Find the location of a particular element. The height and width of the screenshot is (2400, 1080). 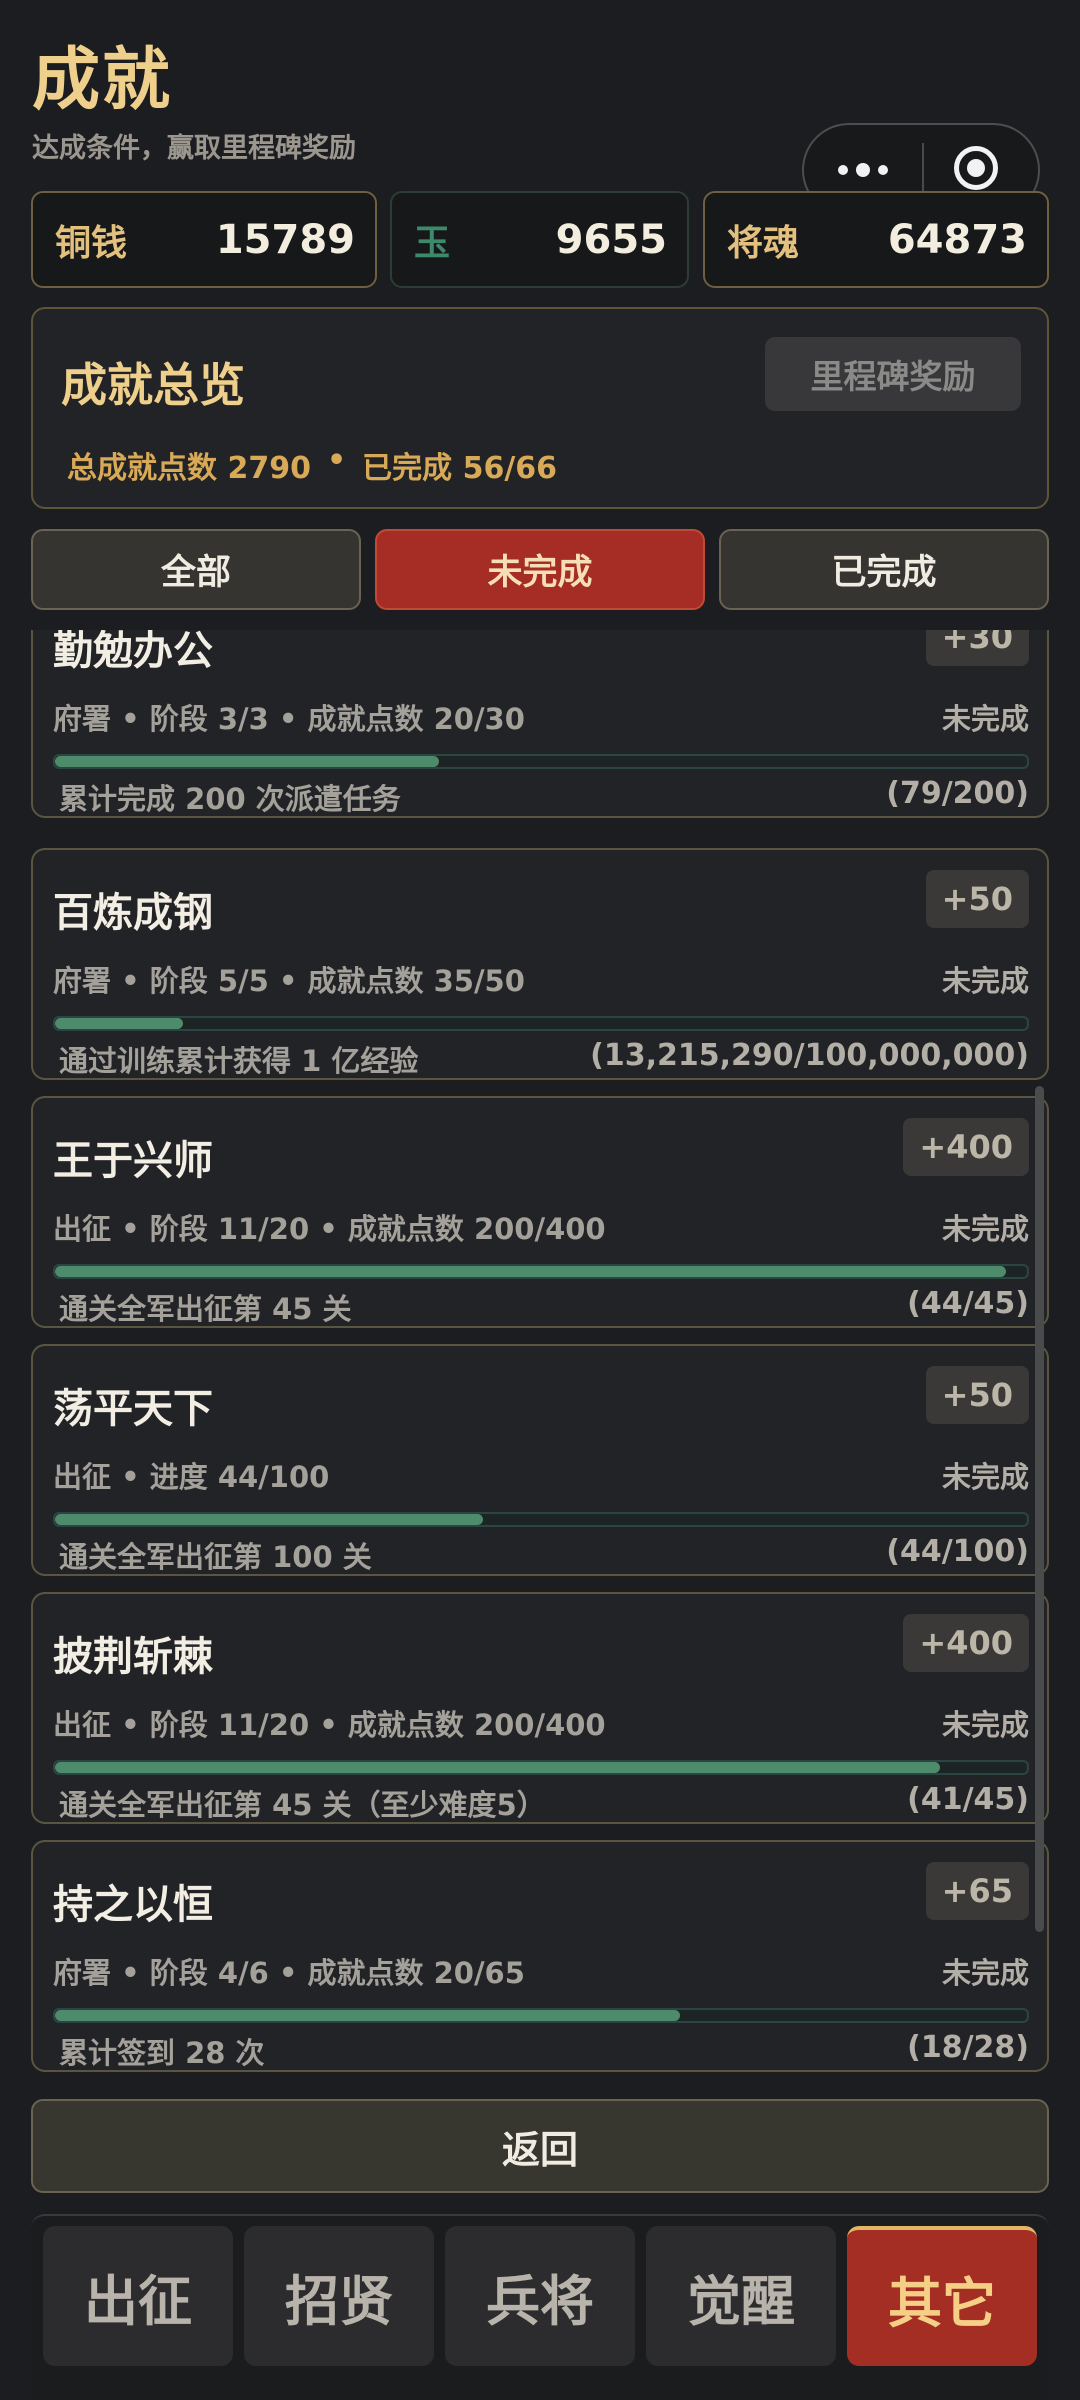

filter-tabs: 全部 未完成 已完成 is located at coordinates (540, 569).